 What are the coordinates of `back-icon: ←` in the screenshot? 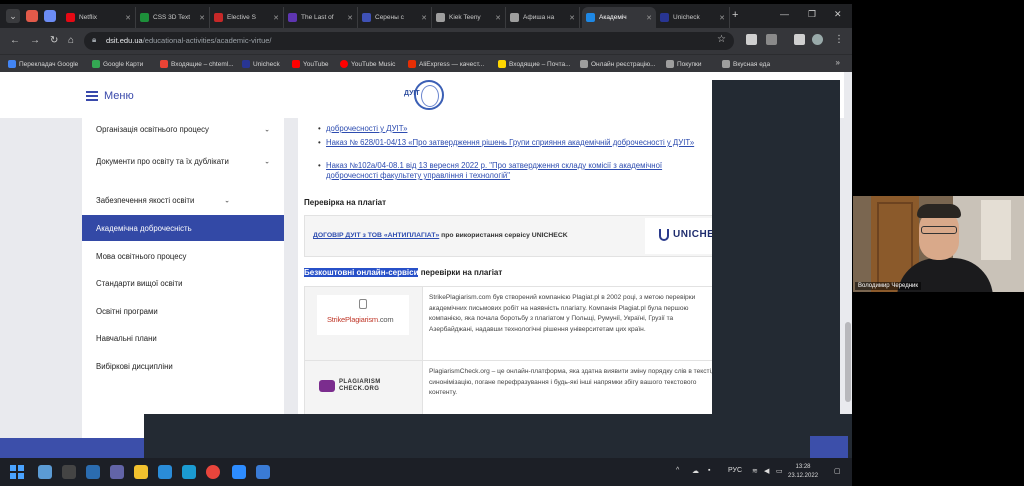 It's located at (15, 40).